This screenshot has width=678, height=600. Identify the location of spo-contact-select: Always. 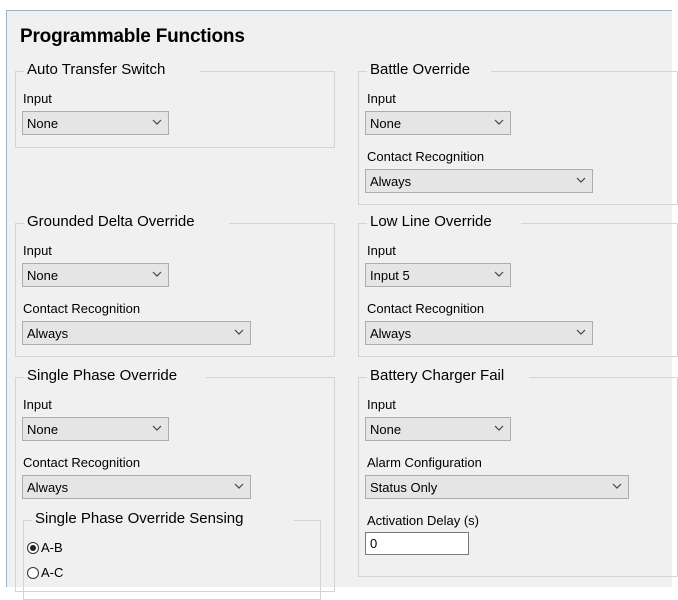
(136, 487).